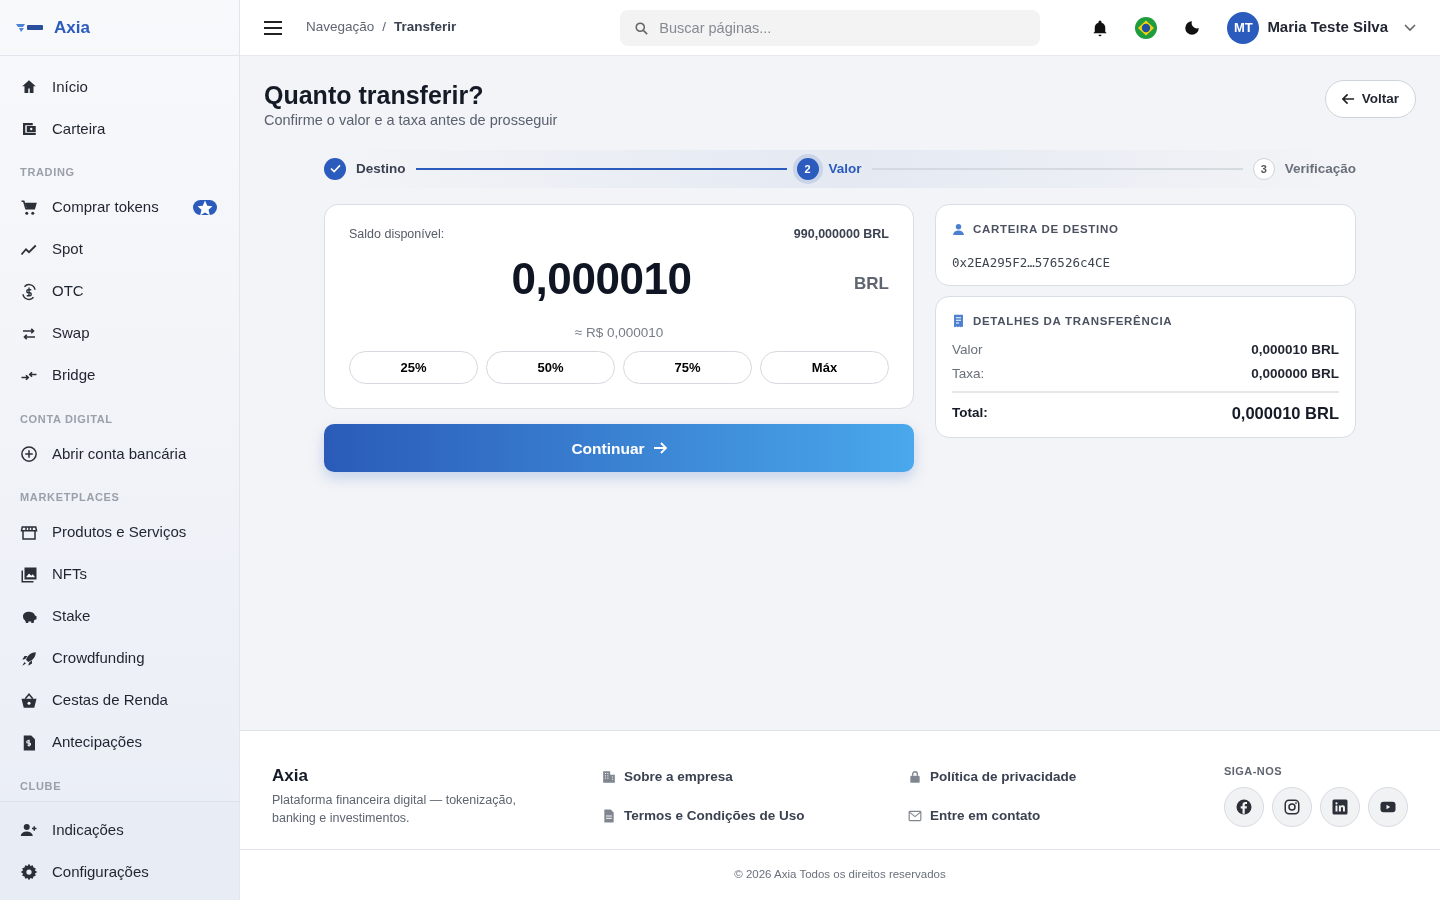 The image size is (1440, 900). I want to click on detail-value: 0,000000 BRL, so click(1295, 374).